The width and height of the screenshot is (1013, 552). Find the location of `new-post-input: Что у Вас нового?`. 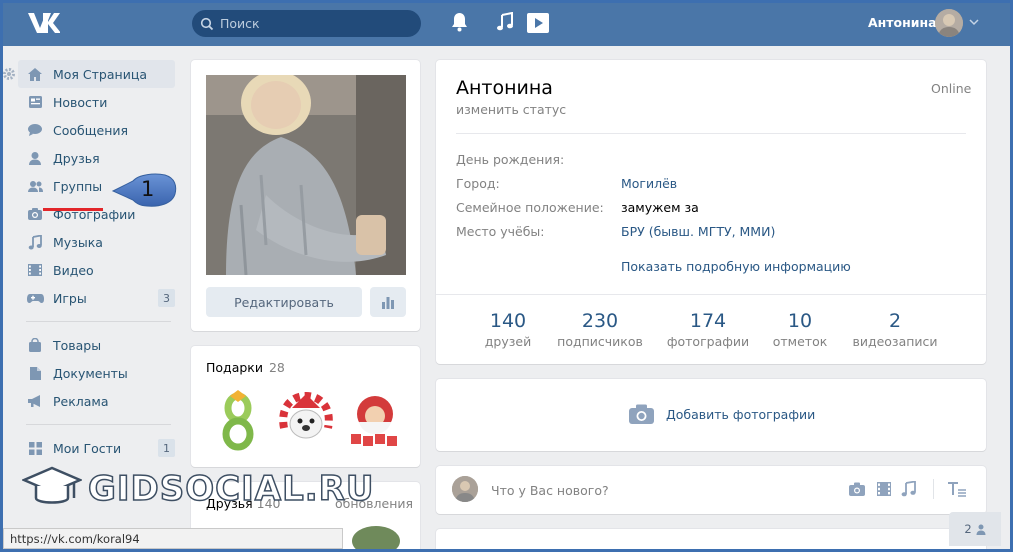

new-post-input: Что у Вас нового? is located at coordinates (550, 490).